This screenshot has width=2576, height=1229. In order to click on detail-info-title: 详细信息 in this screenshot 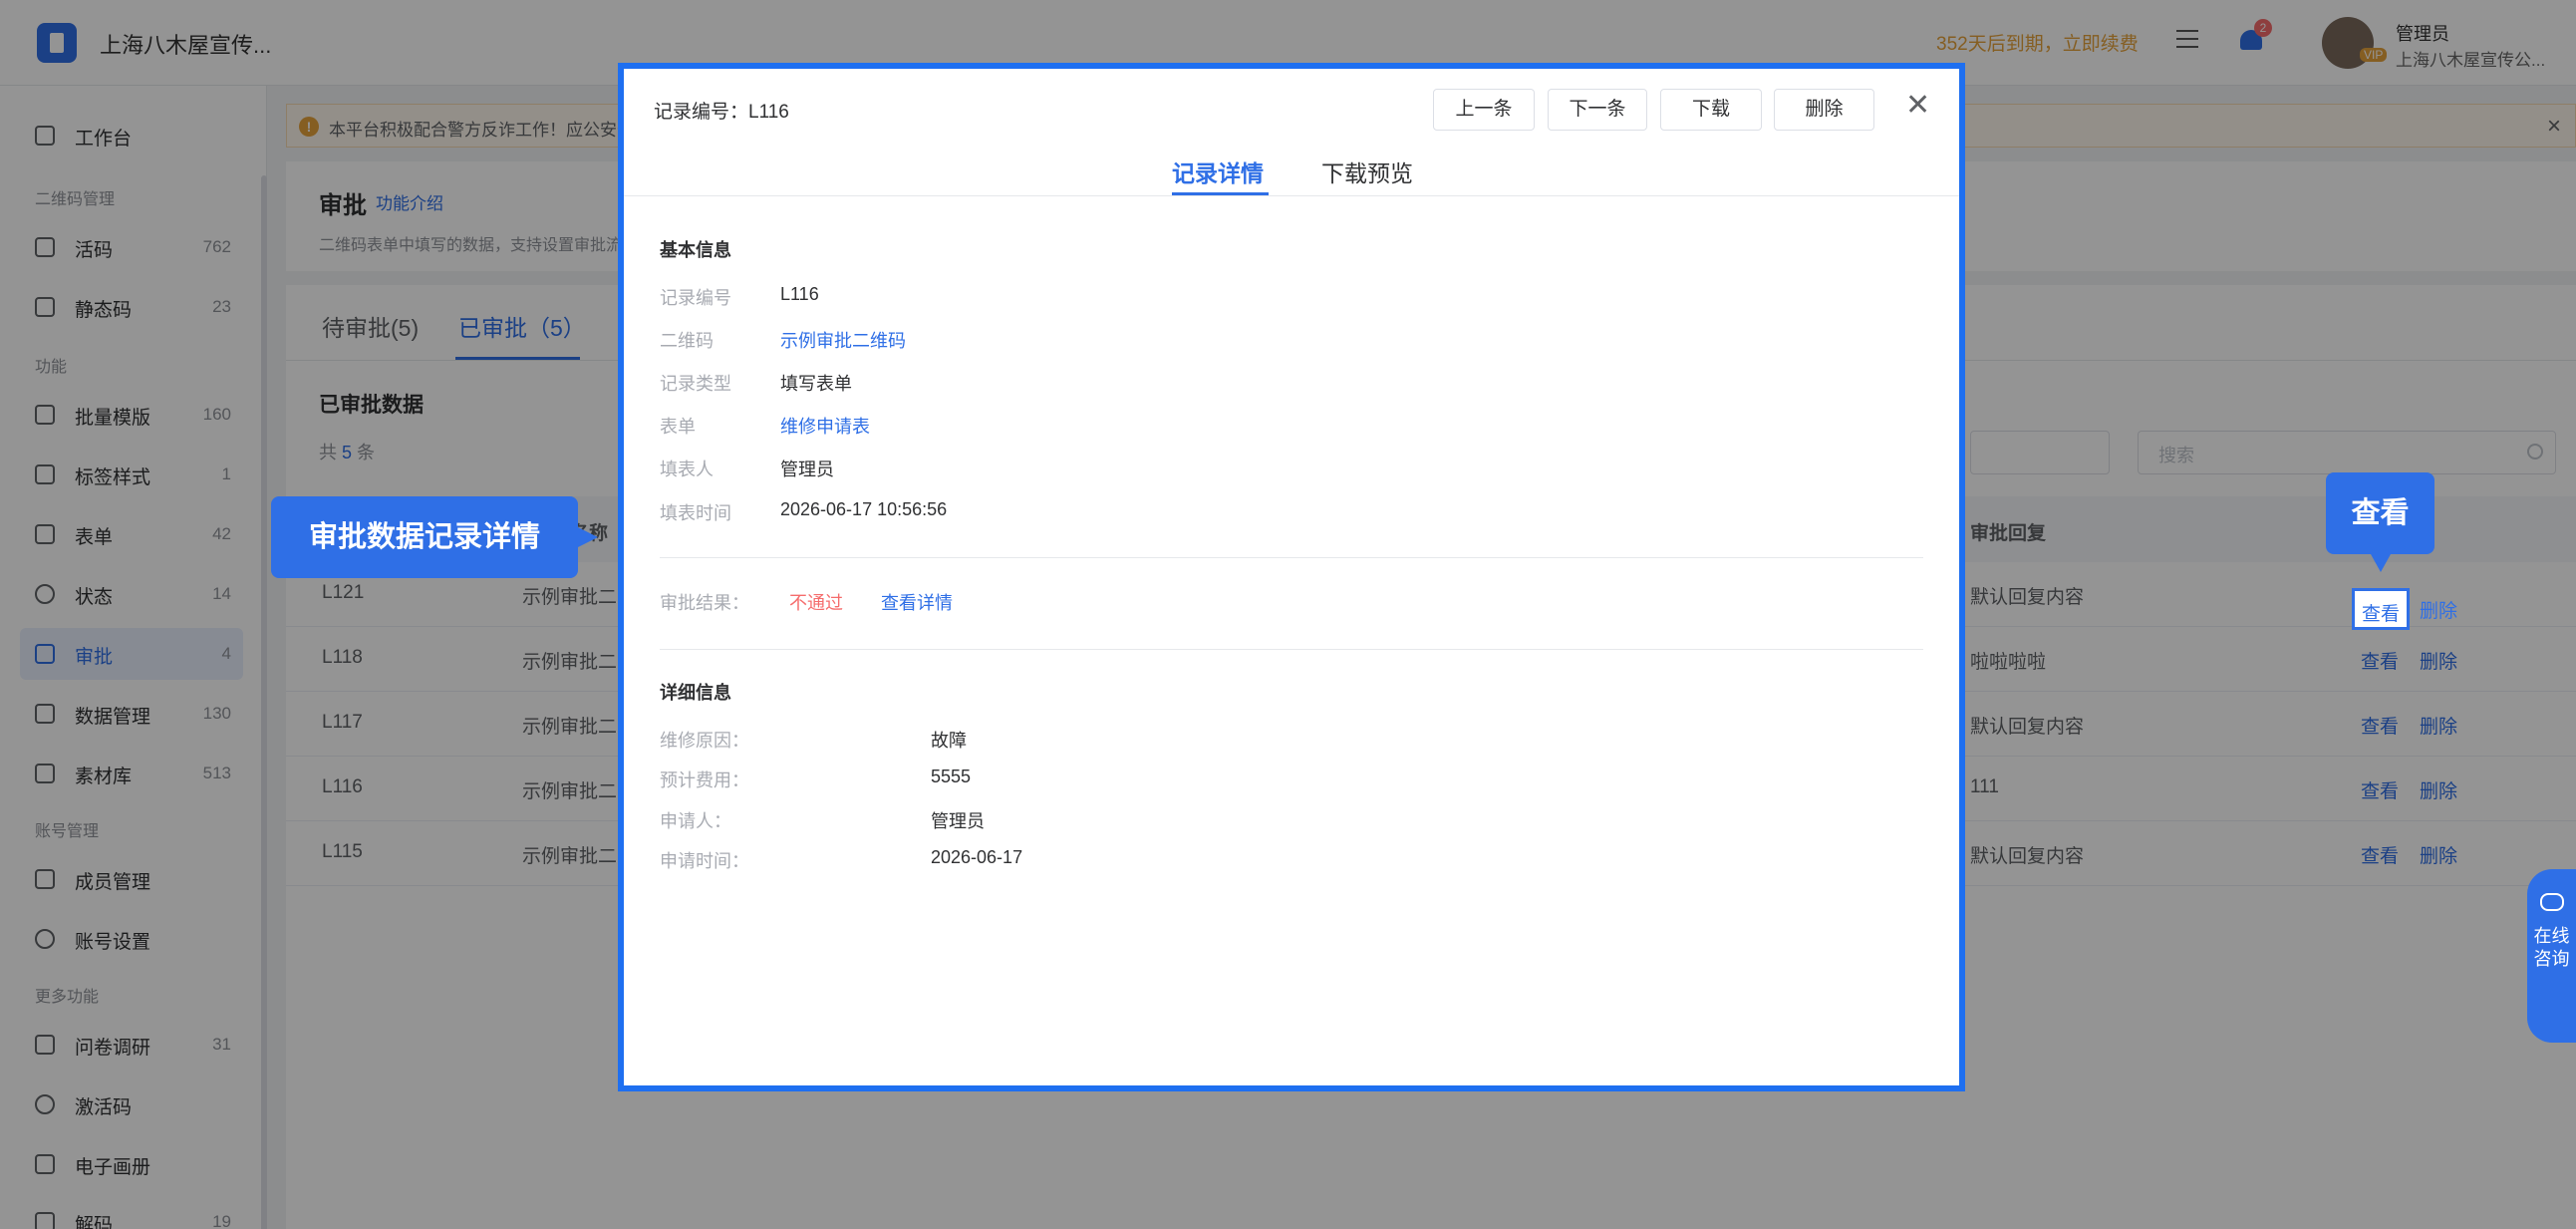, I will do `click(695, 693)`.